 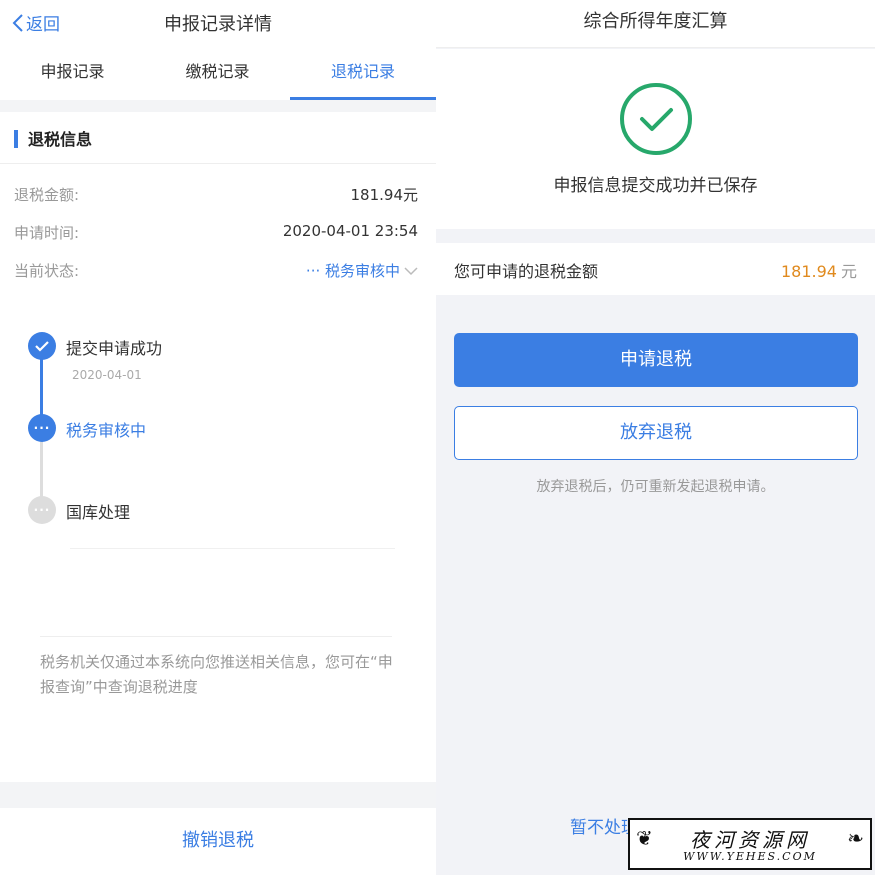 What do you see at coordinates (526, 271) in the screenshot?
I see `refundable-amount-label: 您可申请的退税金额` at bounding box center [526, 271].